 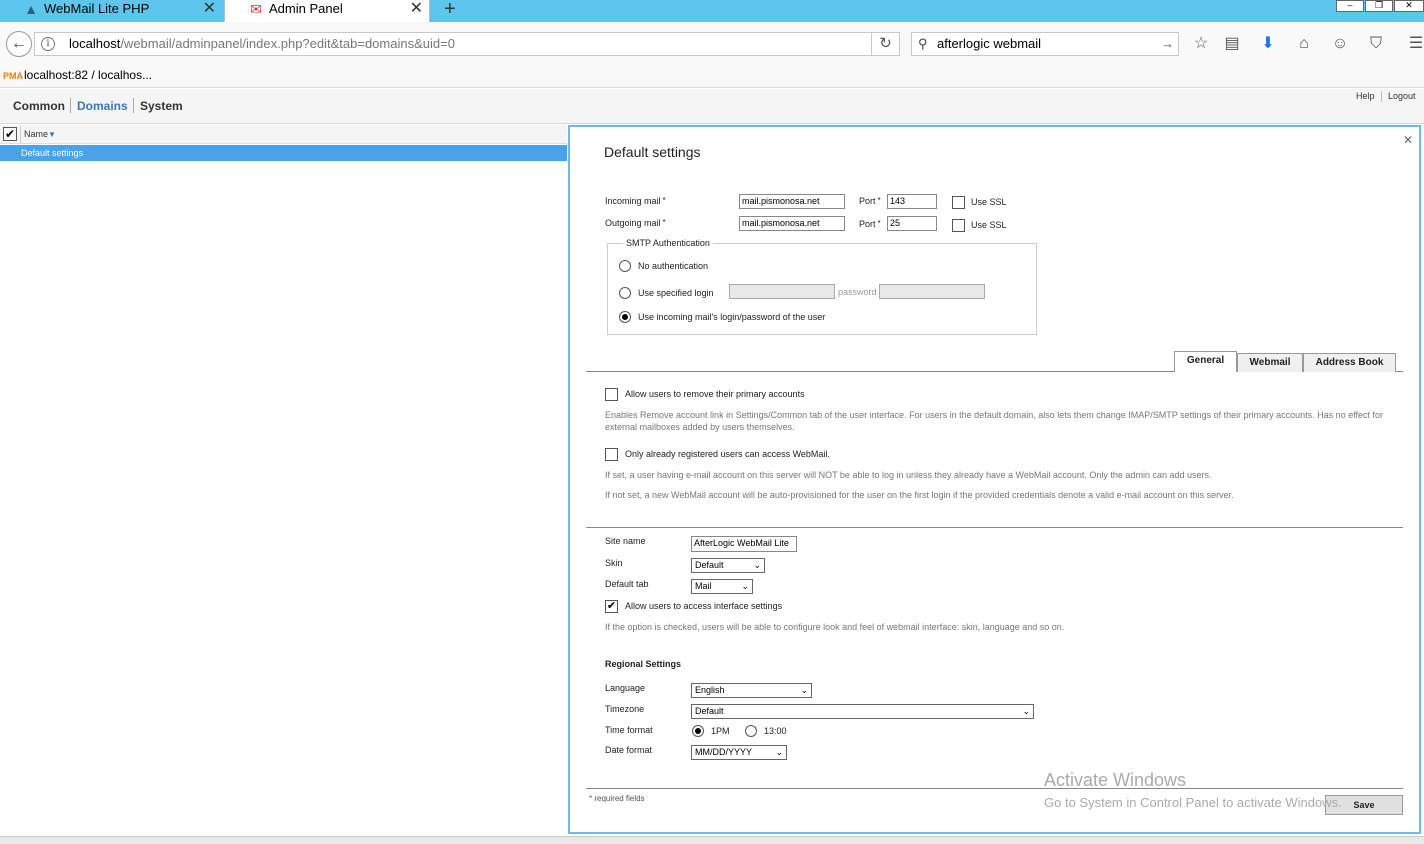 What do you see at coordinates (958, 225) in the screenshot?
I see `outgoing-ssl-checkbox` at bounding box center [958, 225].